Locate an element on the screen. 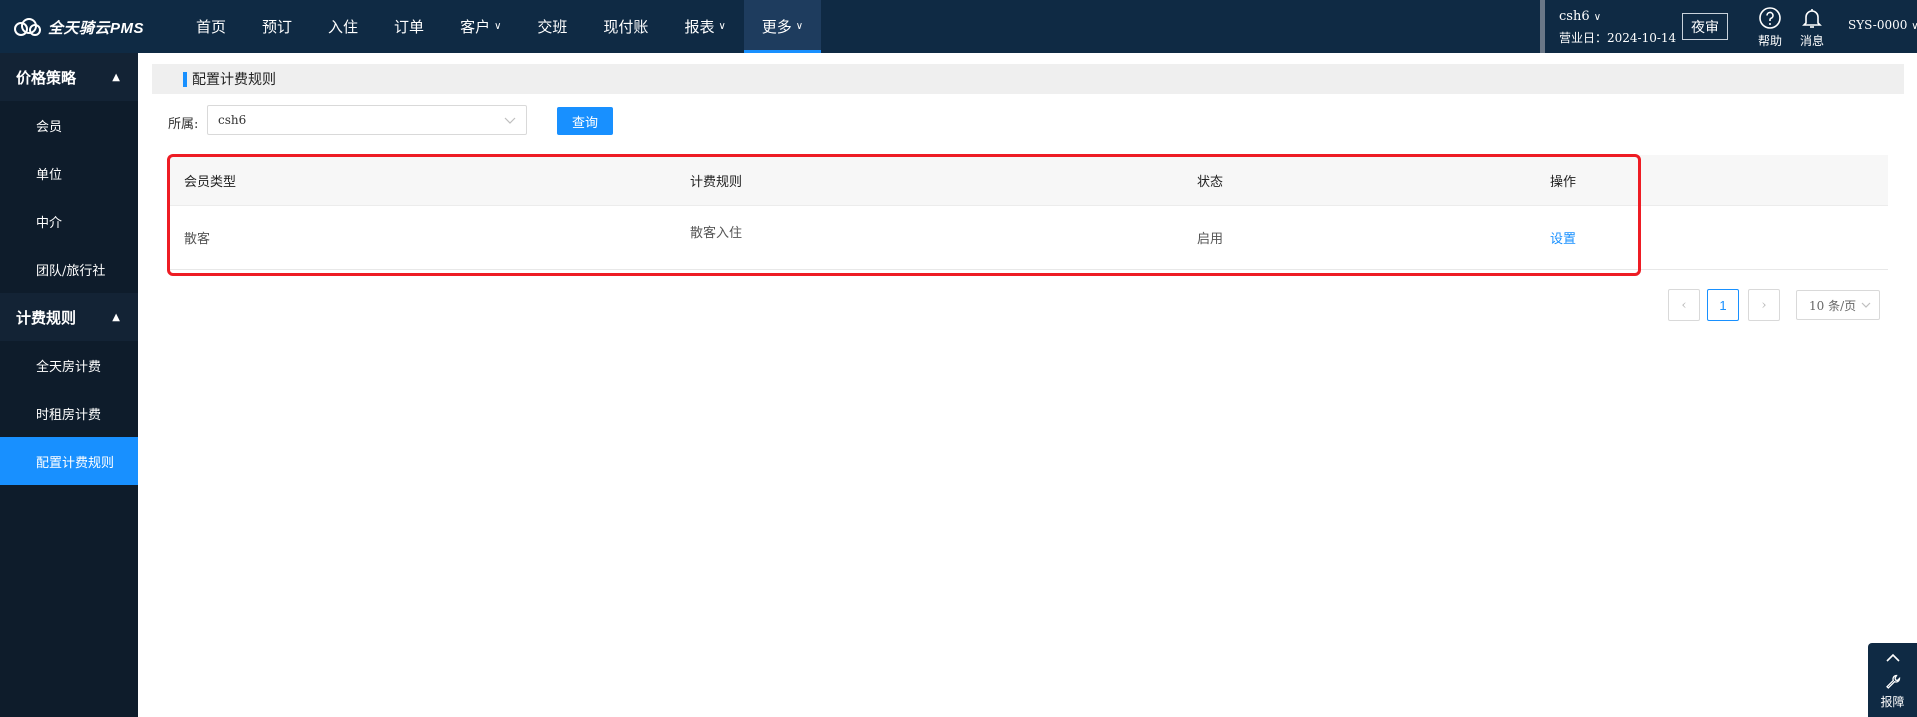 The width and height of the screenshot is (1917, 717). sidebar-item-label: 全天房计费 is located at coordinates (69, 367).